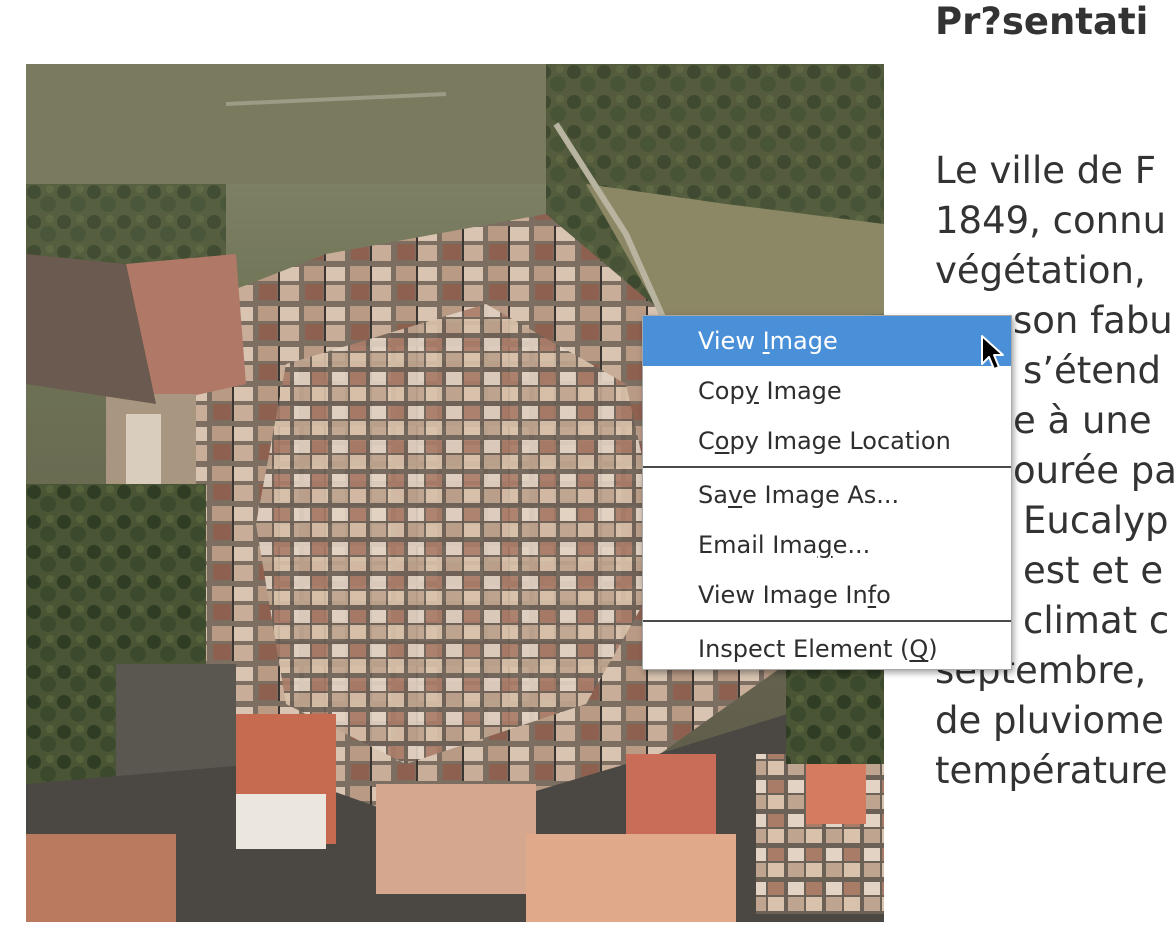  Describe the element at coordinates (800, 391) in the screenshot. I see `menu-label-part: Image` at that location.